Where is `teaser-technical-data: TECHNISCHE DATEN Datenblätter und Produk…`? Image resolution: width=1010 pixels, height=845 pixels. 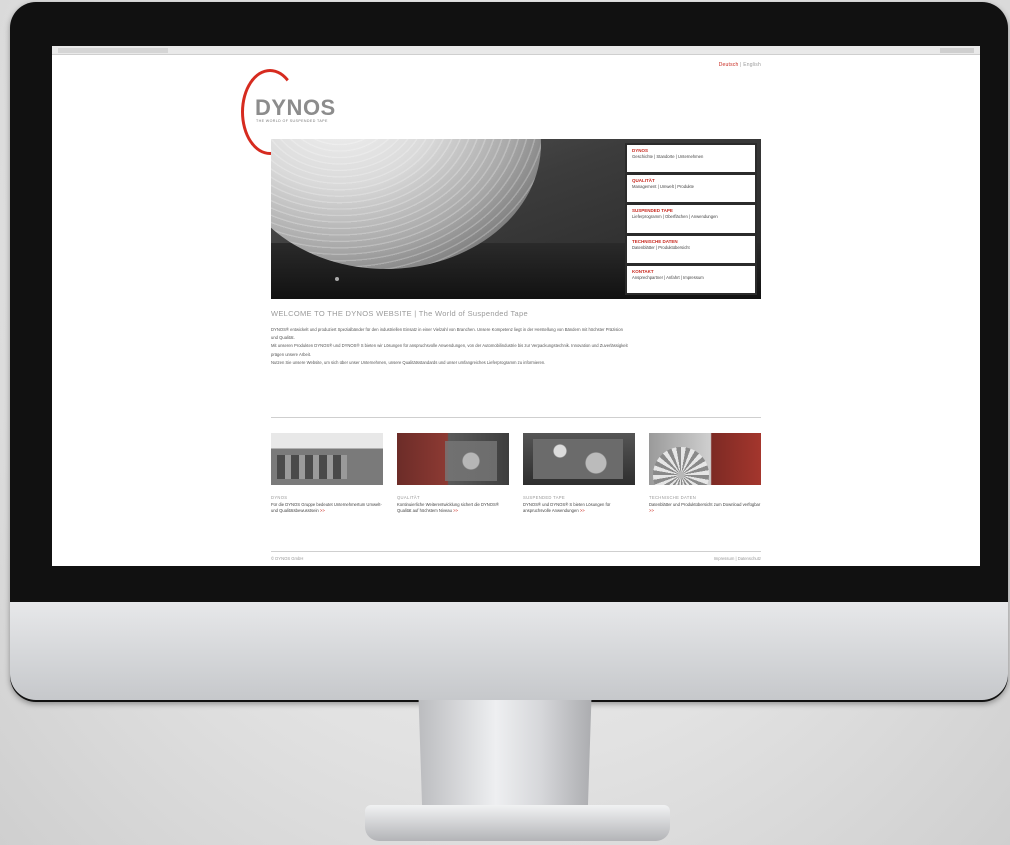
teaser-technical-data: TECHNISCHE DATEN Datenblätter und Produk… is located at coordinates (705, 474).